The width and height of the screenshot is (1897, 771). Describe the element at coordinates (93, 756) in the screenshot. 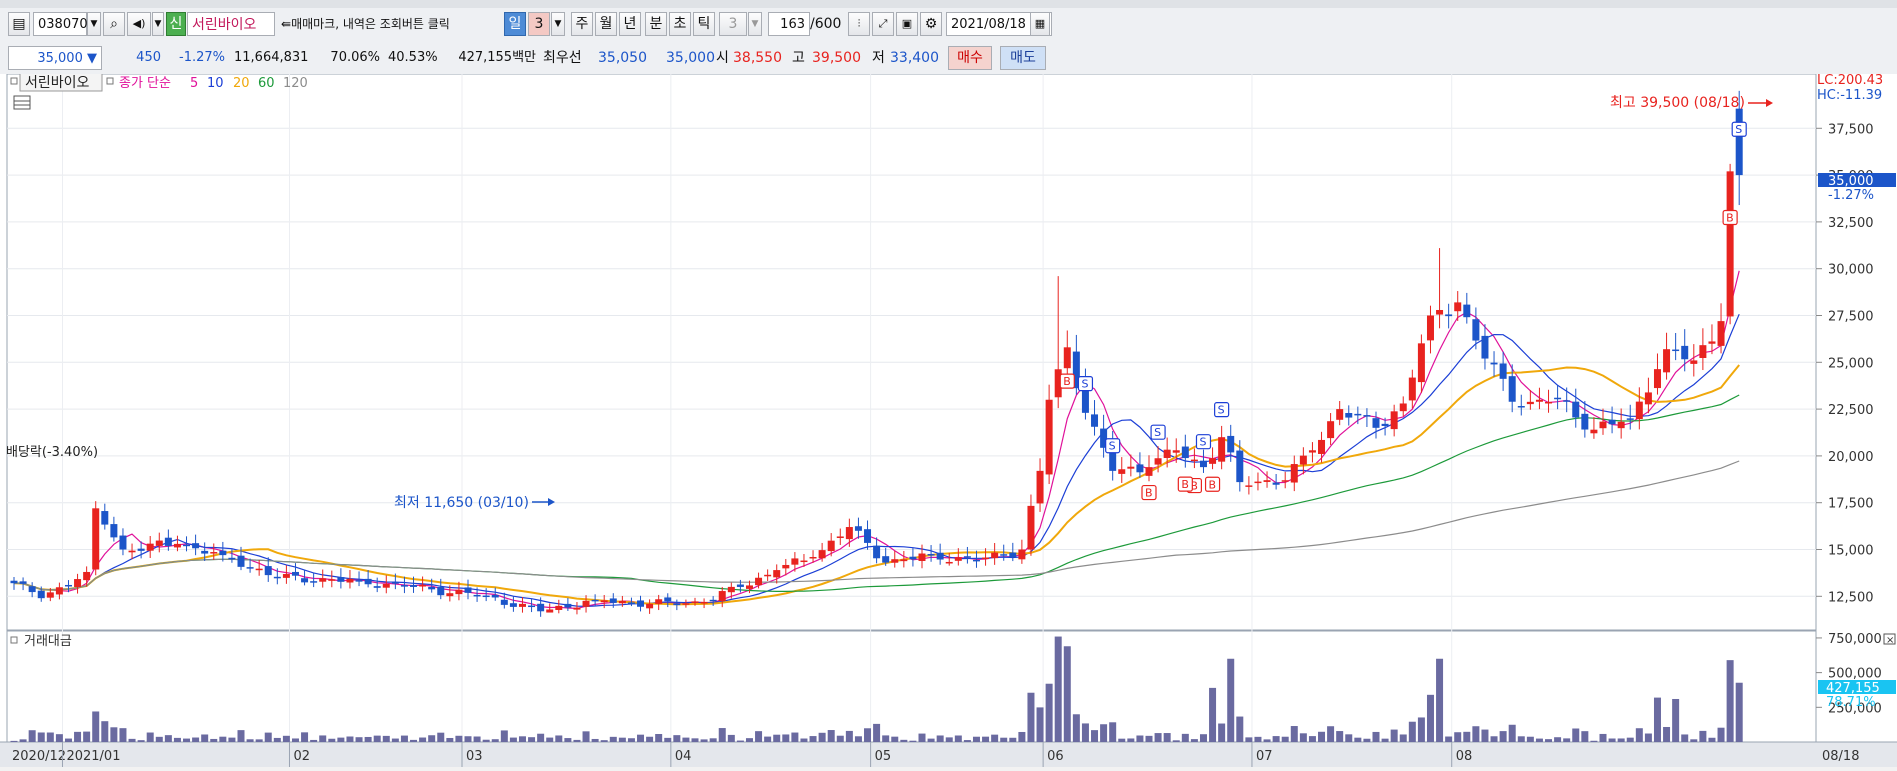

I see `x-axis-label: 2021/01` at that location.